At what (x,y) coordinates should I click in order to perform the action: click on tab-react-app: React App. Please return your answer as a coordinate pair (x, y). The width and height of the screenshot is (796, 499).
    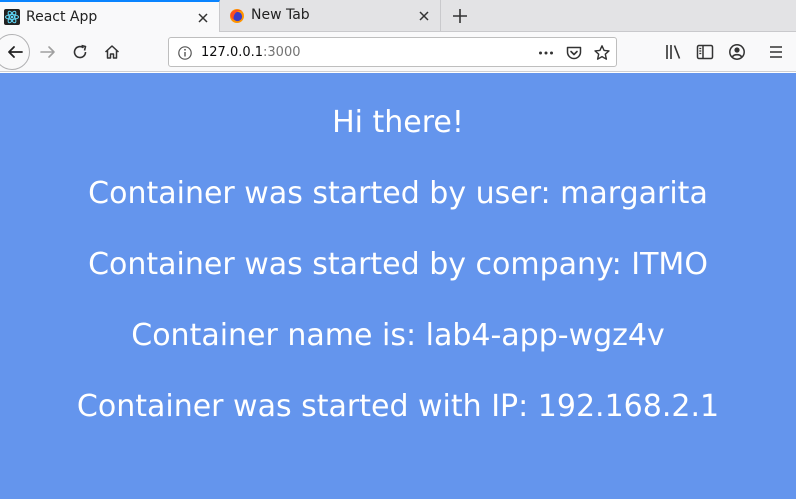
    Looking at the image, I should click on (110, 16).